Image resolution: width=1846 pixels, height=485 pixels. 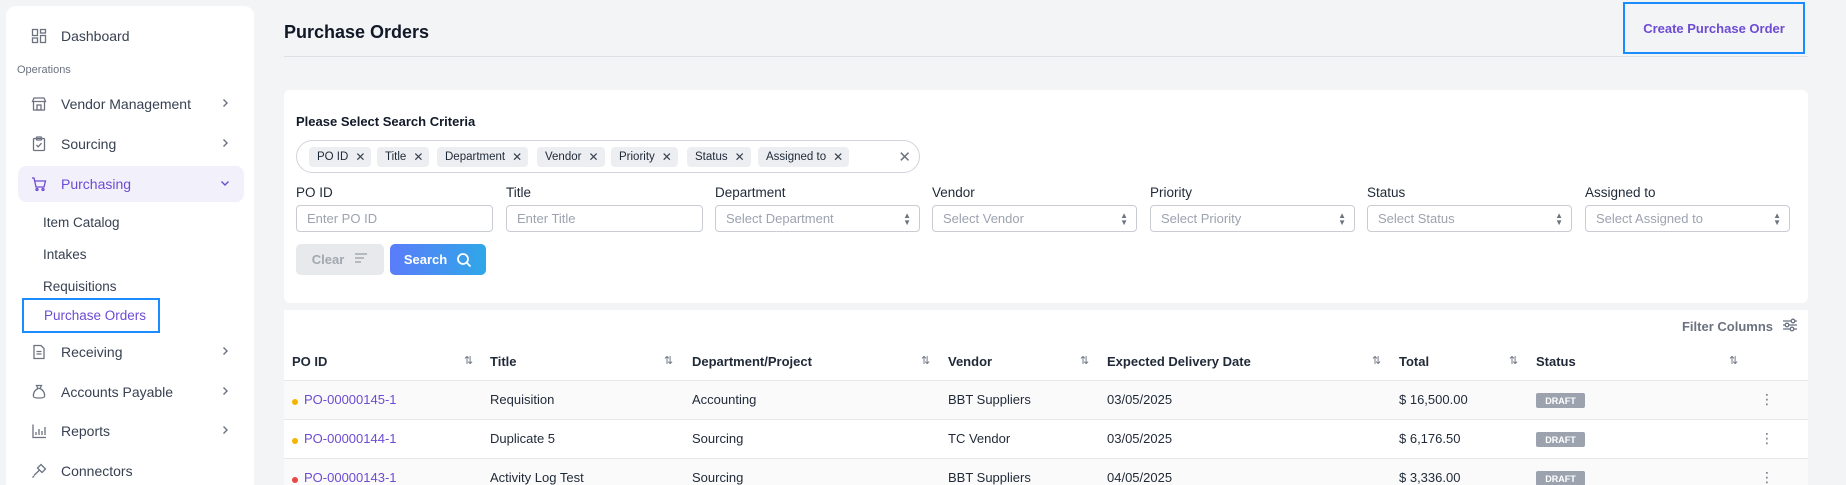 I want to click on column-header-department: Department/Project, so click(x=752, y=361).